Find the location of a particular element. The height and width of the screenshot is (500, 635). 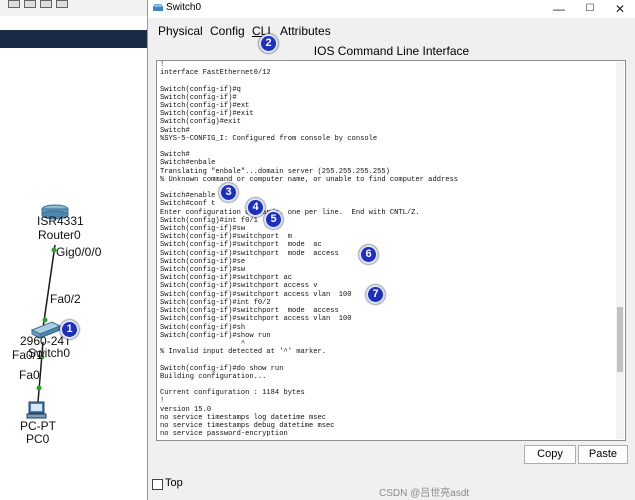

console-line: Switch#enable is located at coordinates (188, 196).